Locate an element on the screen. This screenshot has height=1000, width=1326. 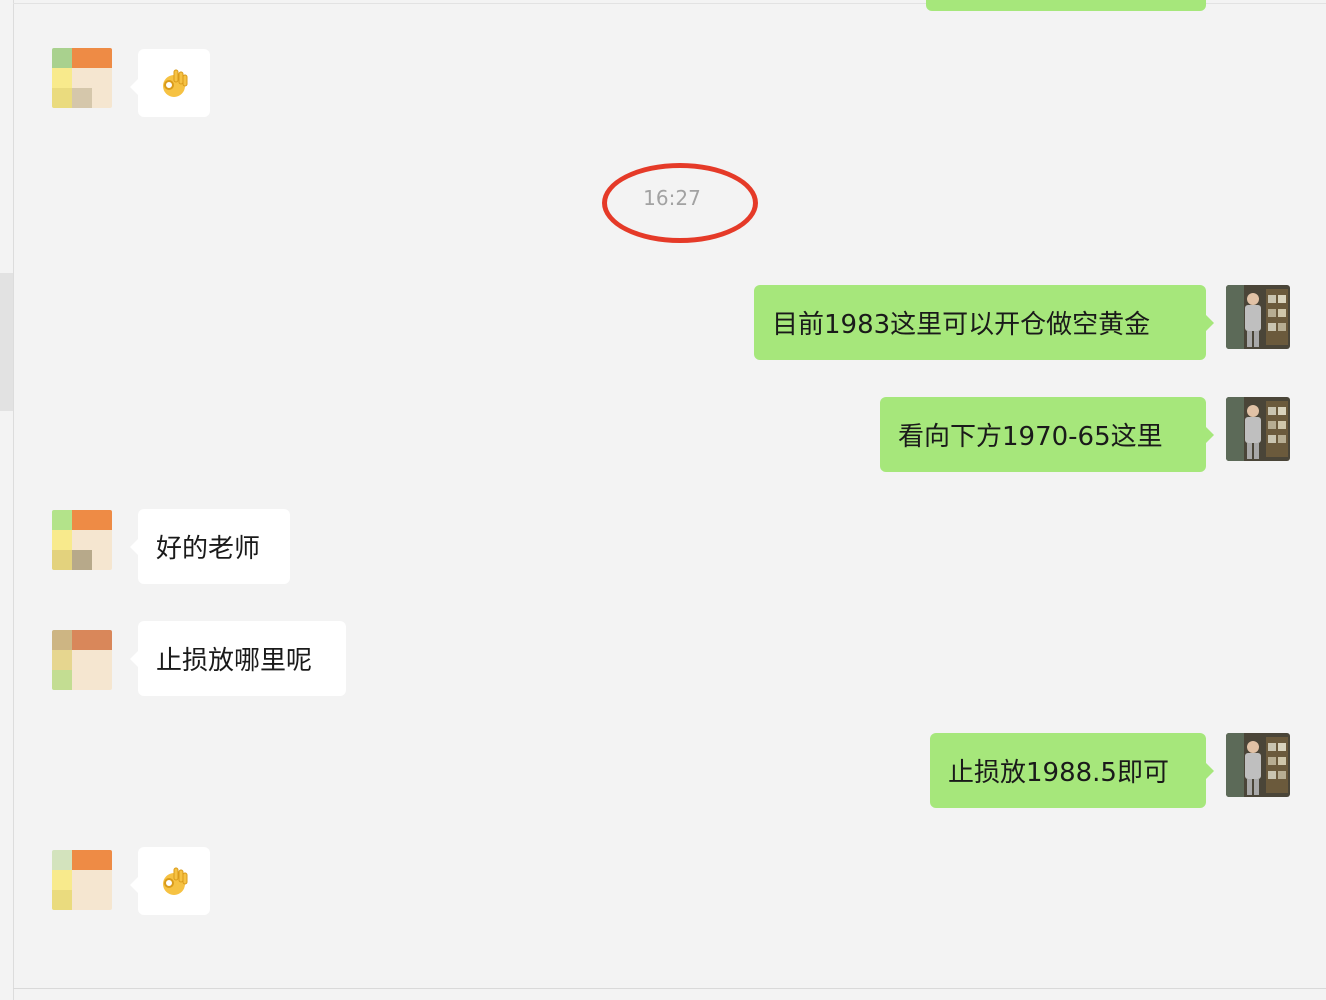
scrollbar-thumb is located at coordinates (6, 342).